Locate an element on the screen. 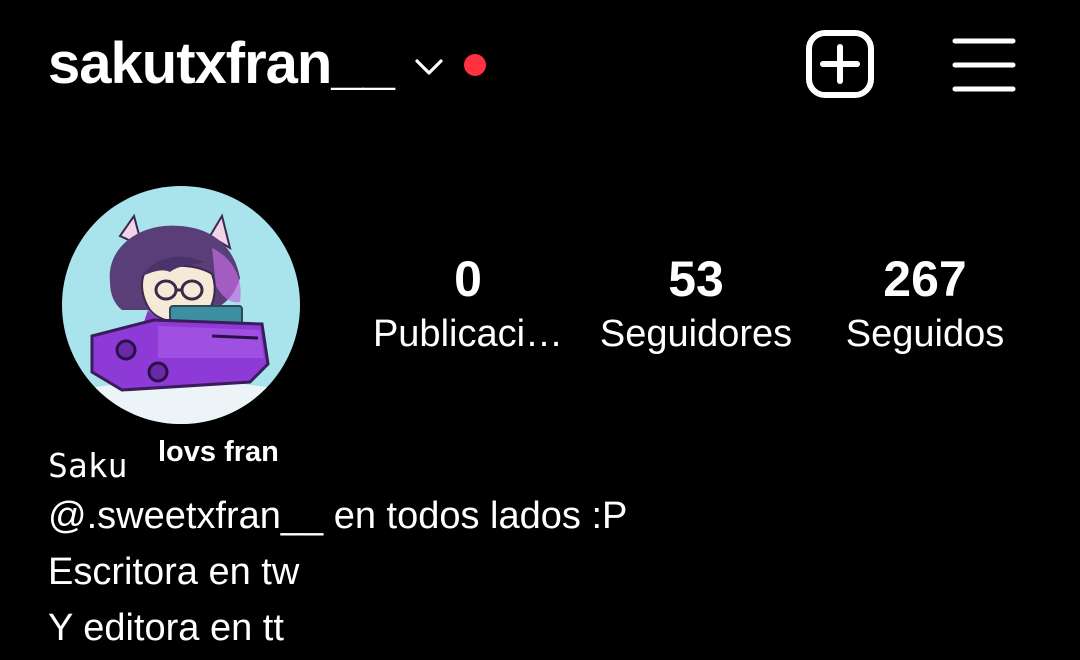  profile-avatar is located at coordinates (181, 305).